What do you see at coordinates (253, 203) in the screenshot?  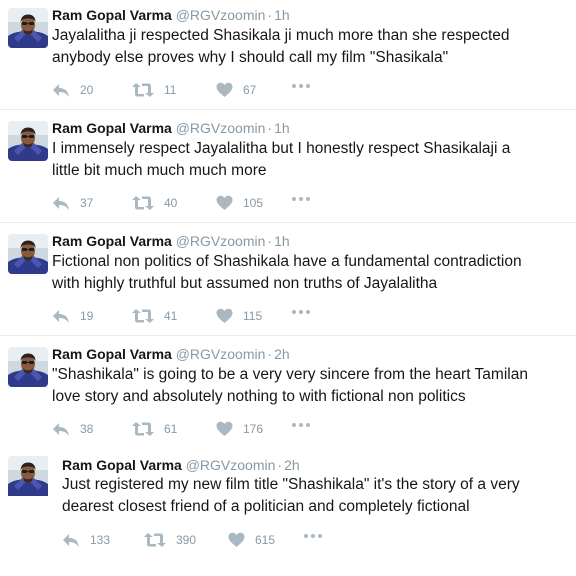 I see `like-count: 105` at bounding box center [253, 203].